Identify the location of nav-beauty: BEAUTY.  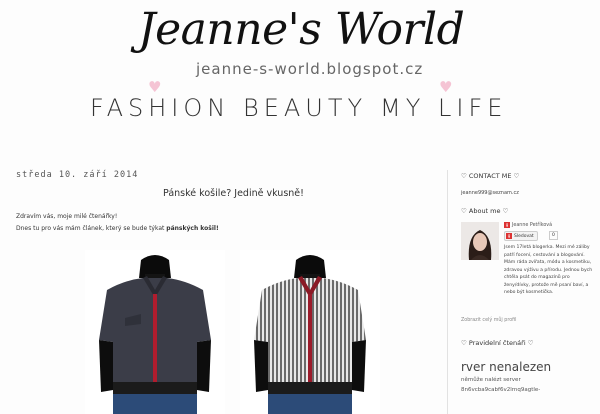
(305, 108).